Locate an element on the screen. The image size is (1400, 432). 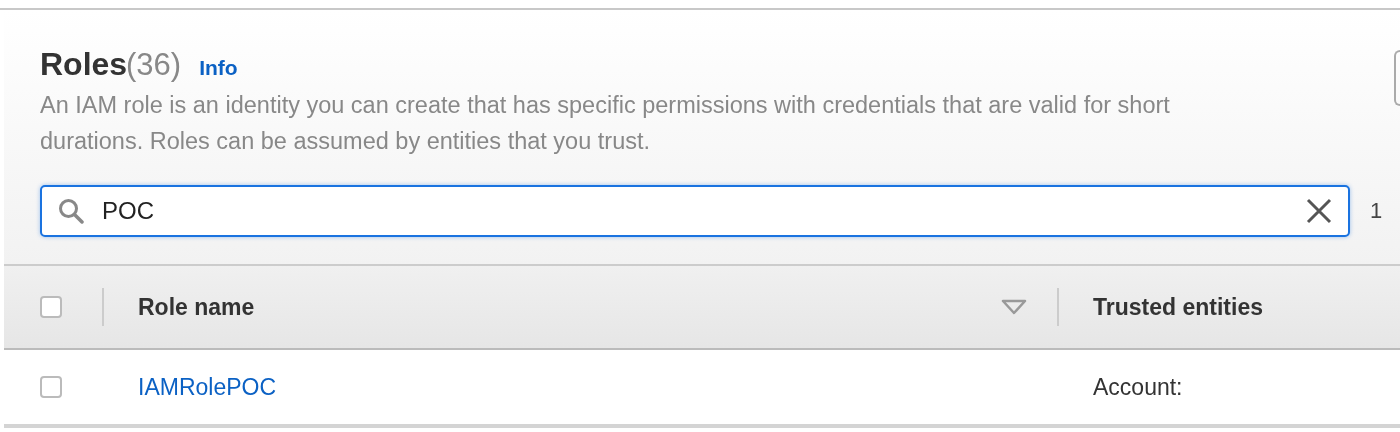
column-header: Role name is located at coordinates (196, 307).